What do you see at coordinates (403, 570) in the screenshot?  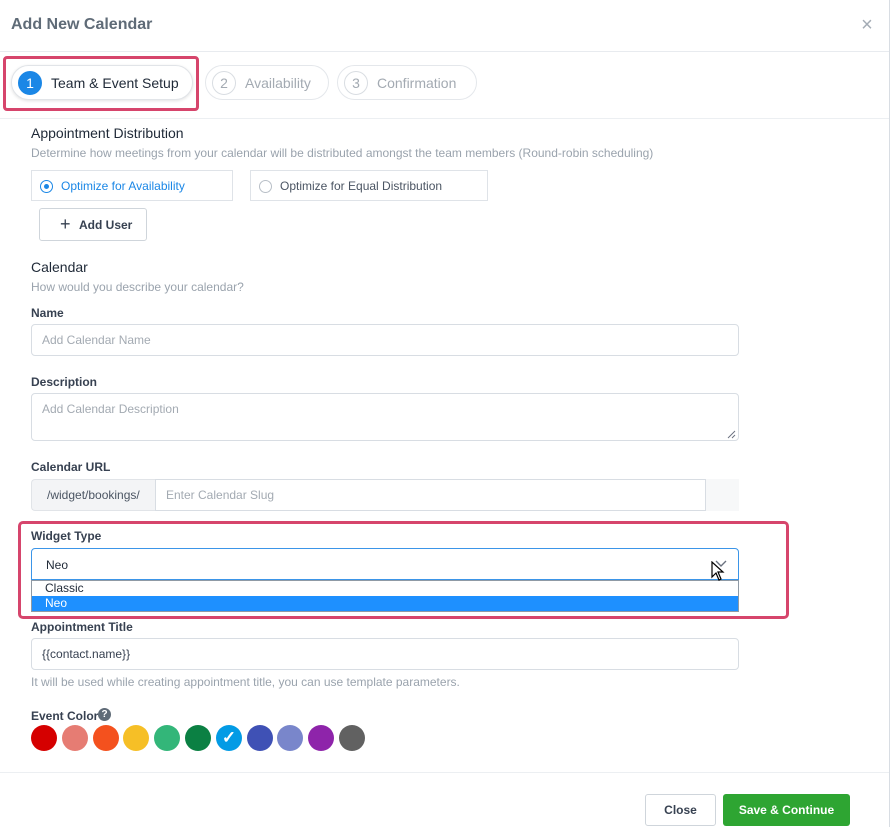 I see `highlight-box-widget-type` at bounding box center [403, 570].